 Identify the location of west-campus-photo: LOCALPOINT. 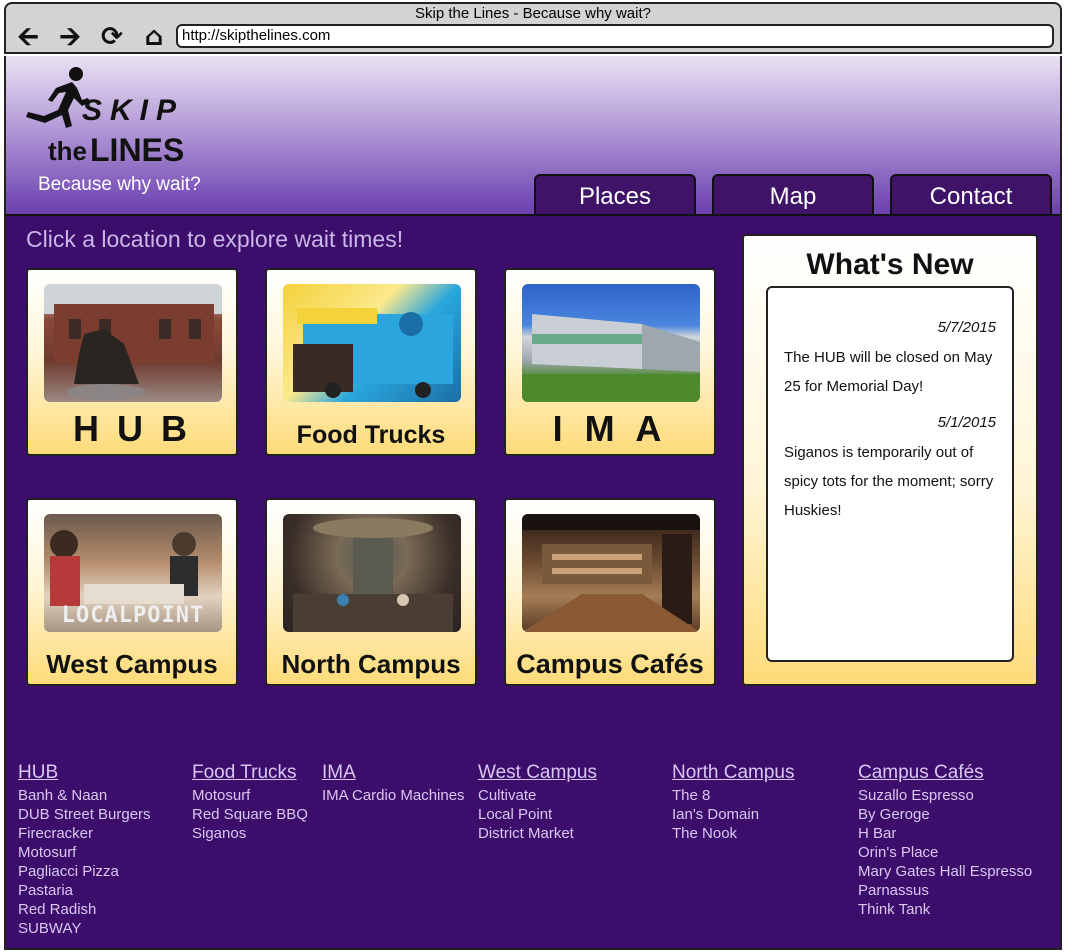
(133, 573).